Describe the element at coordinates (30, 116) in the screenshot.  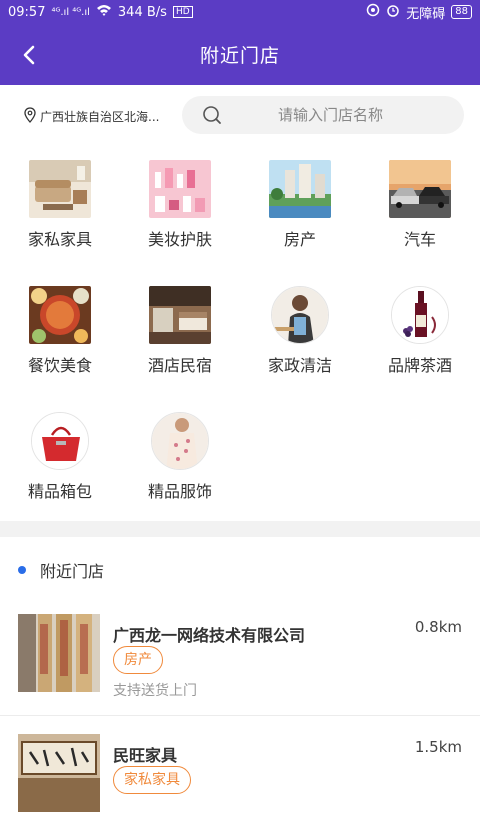
I see `location-pin-icon` at that location.